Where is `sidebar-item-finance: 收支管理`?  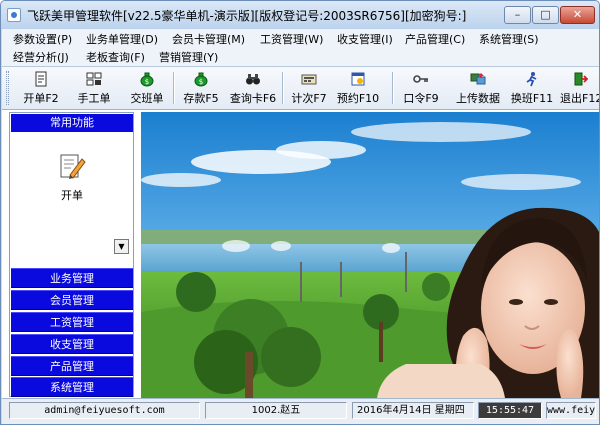 sidebar-item-finance: 收支管理 is located at coordinates (72, 344).